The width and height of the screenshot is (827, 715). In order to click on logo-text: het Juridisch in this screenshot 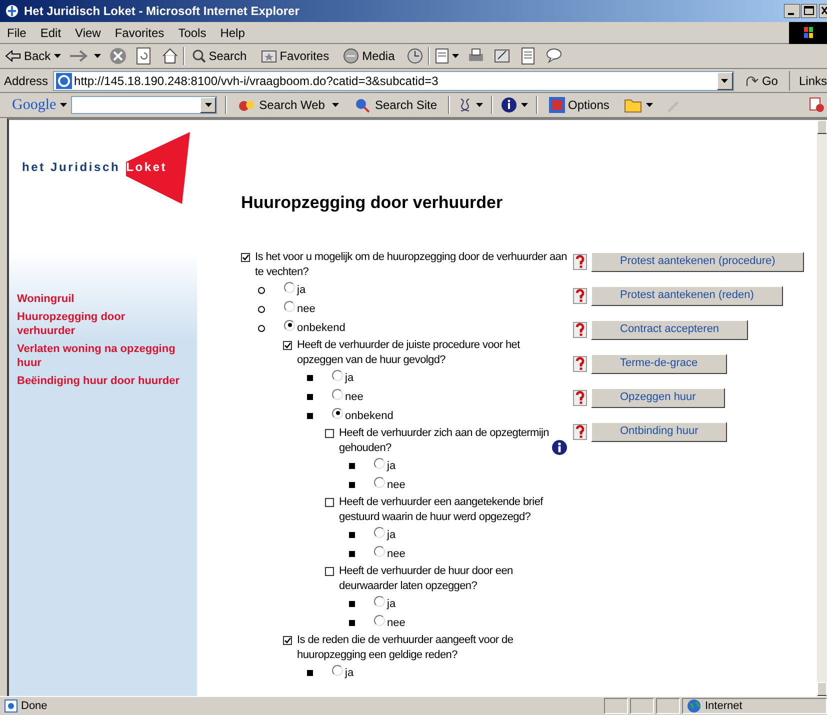, I will do `click(71, 167)`.